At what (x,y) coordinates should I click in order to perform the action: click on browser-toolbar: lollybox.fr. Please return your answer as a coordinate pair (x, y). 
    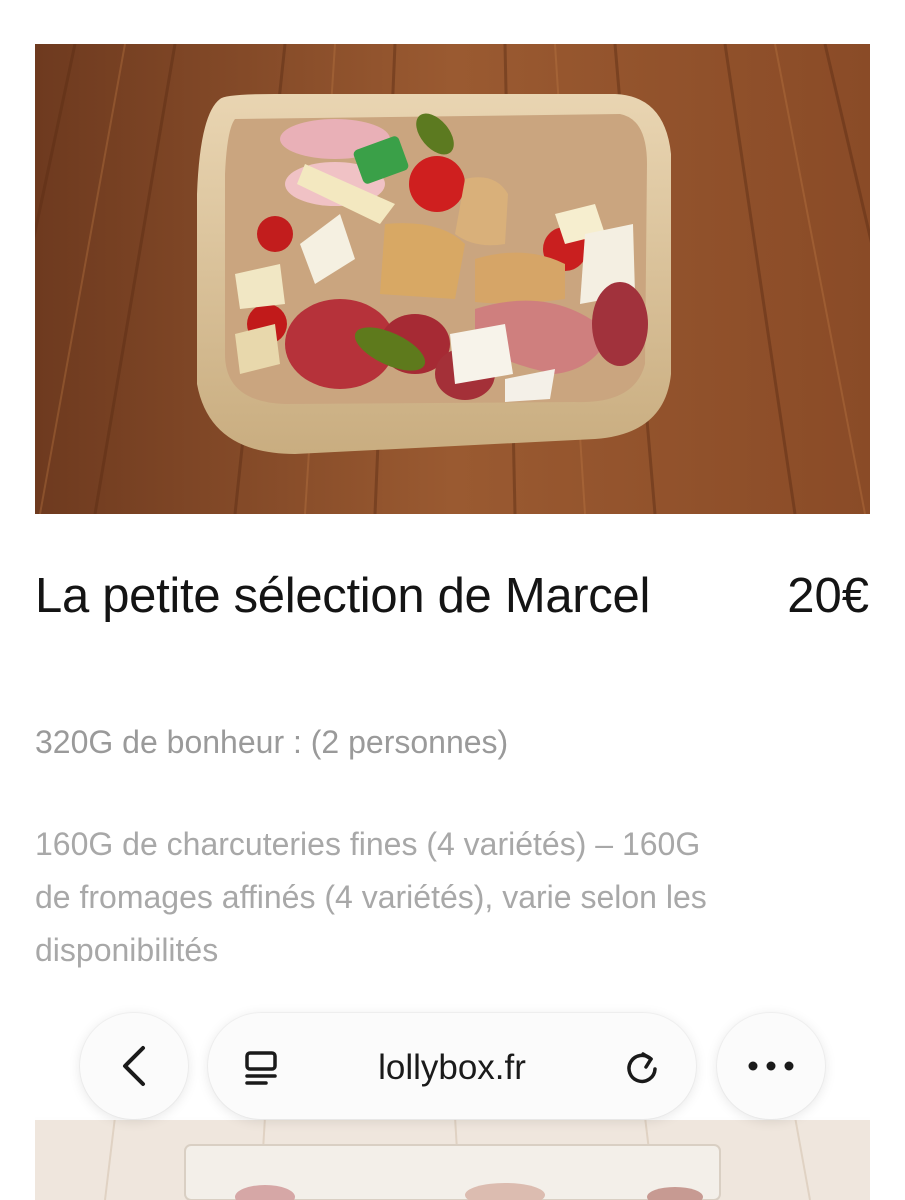
    Looking at the image, I should click on (452, 1066).